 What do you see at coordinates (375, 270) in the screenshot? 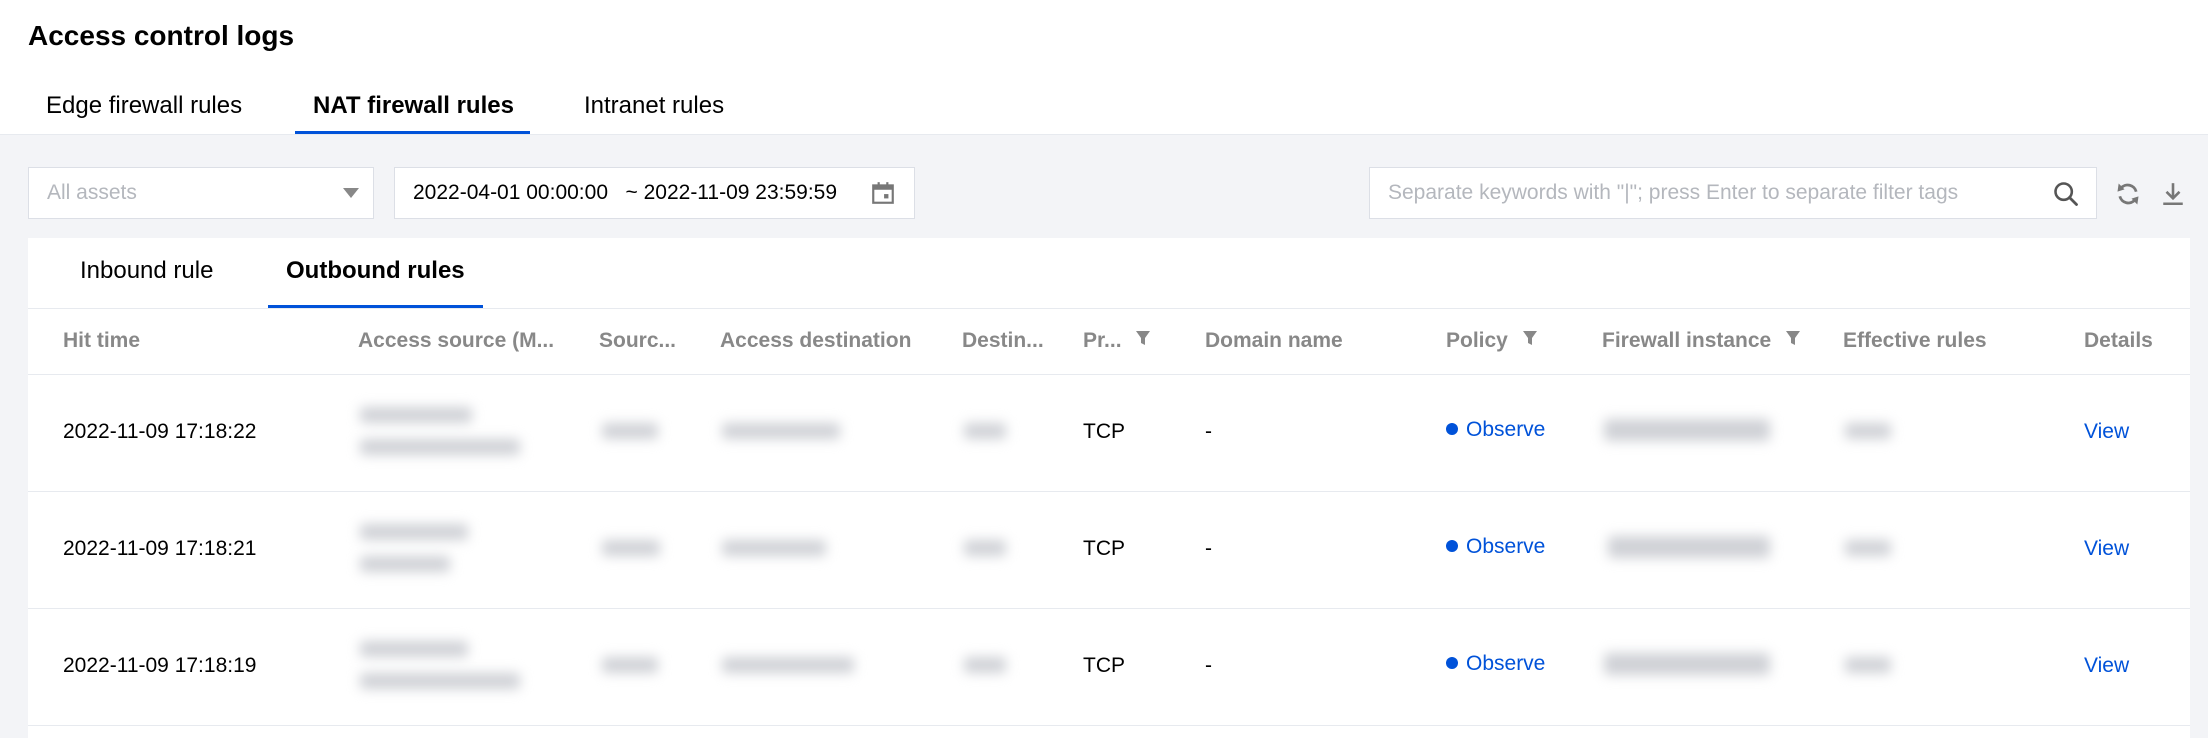
I see `tab-label: Outbound rules` at bounding box center [375, 270].